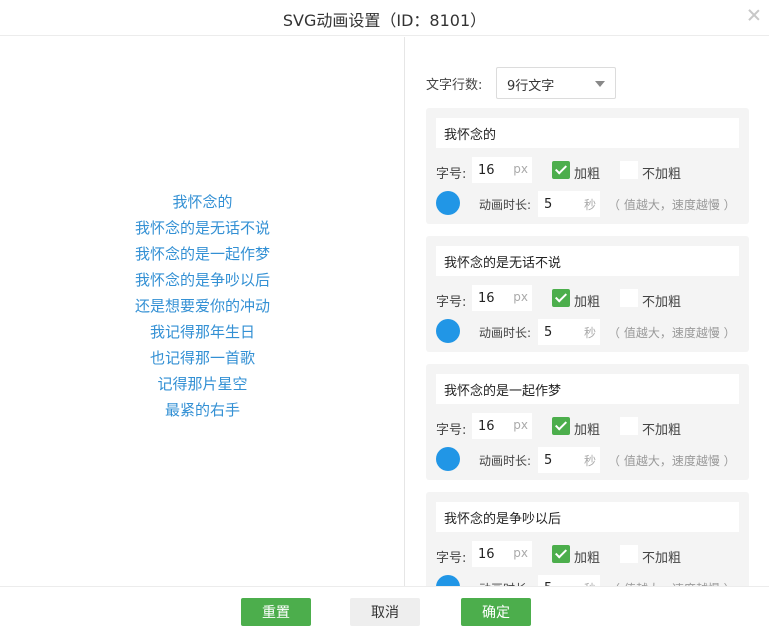 The image size is (769, 626). What do you see at coordinates (202, 384) in the screenshot?
I see `preview-line: 记得那片星空` at bounding box center [202, 384].